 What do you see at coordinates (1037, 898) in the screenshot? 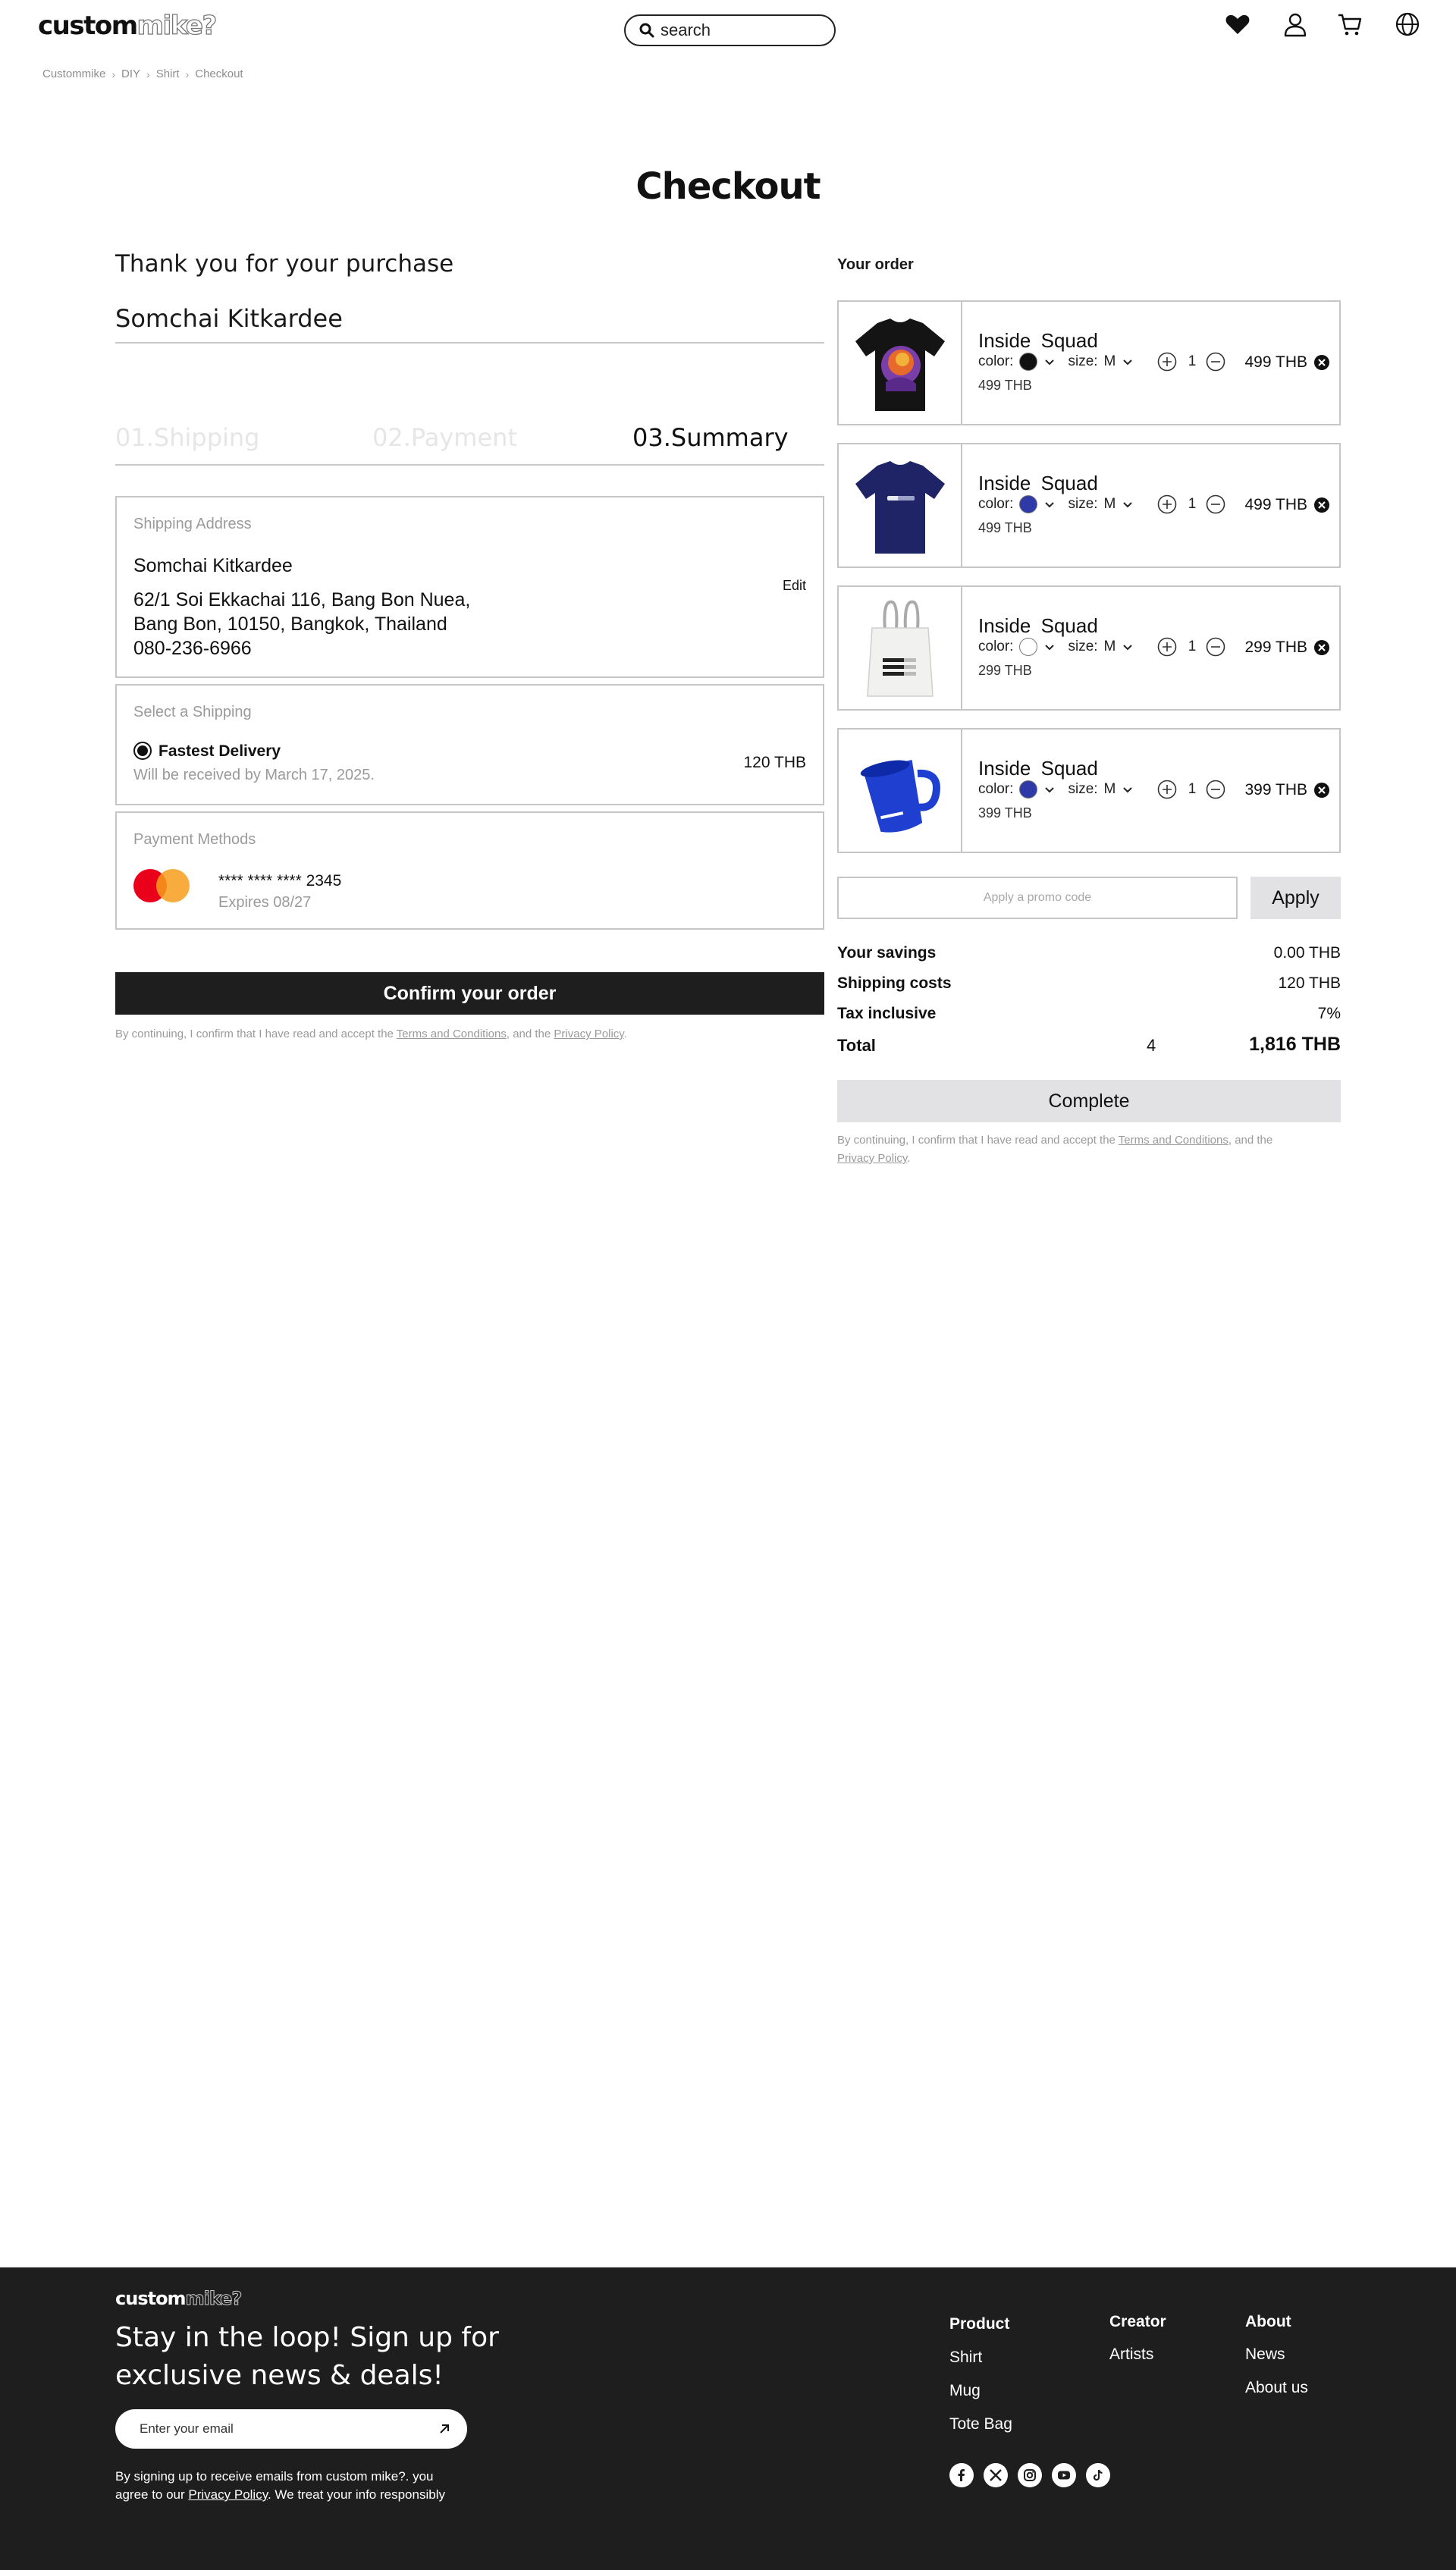
I see `promo-code-input` at bounding box center [1037, 898].